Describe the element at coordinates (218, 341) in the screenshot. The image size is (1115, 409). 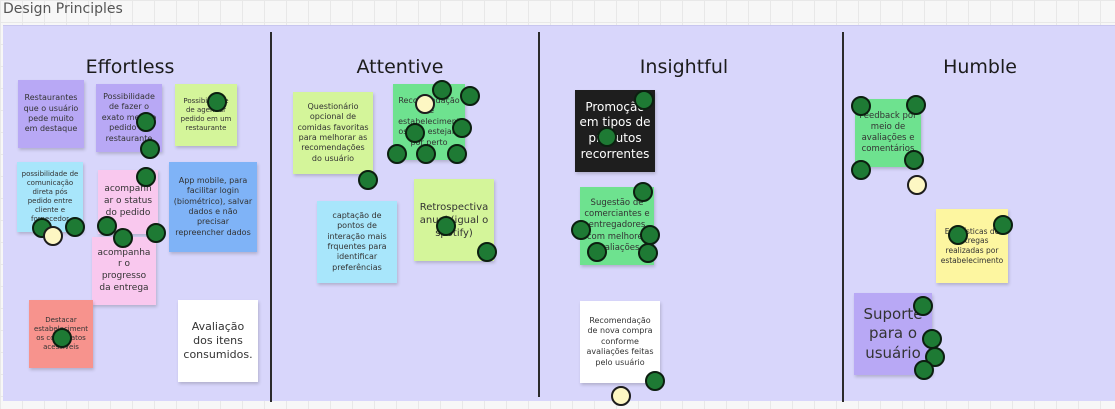
I see `sticky-note: Avaliação dos itens consumidos.` at that location.